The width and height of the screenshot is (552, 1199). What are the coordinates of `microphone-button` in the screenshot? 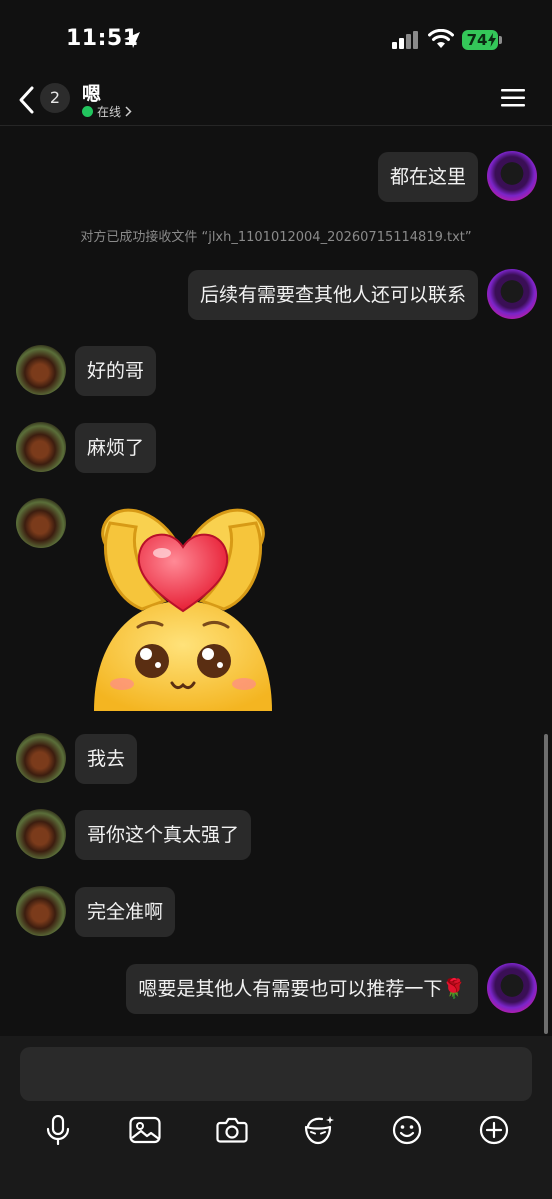 It's located at (58, 1130).